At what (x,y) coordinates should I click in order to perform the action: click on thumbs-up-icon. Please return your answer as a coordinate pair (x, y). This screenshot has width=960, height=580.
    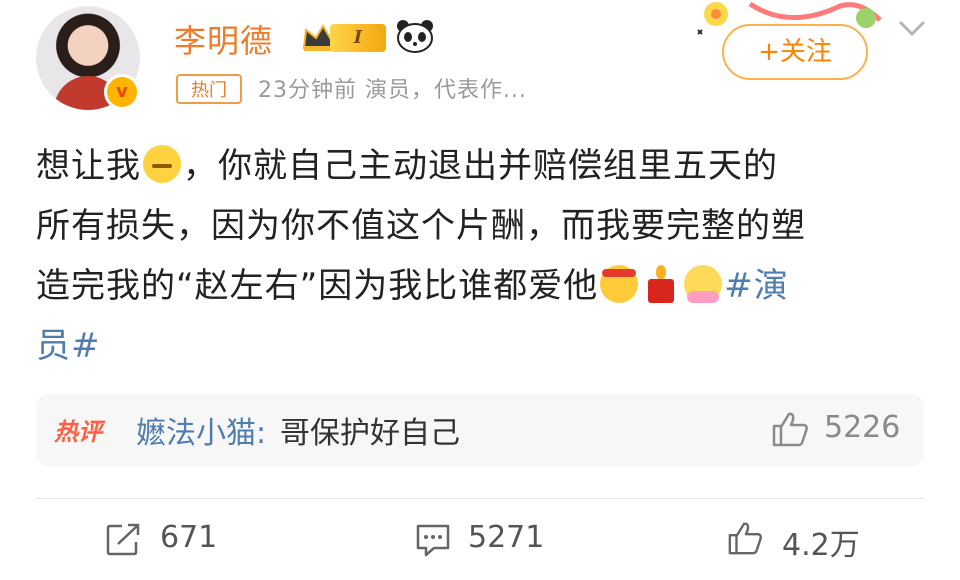
    Looking at the image, I should click on (790, 429).